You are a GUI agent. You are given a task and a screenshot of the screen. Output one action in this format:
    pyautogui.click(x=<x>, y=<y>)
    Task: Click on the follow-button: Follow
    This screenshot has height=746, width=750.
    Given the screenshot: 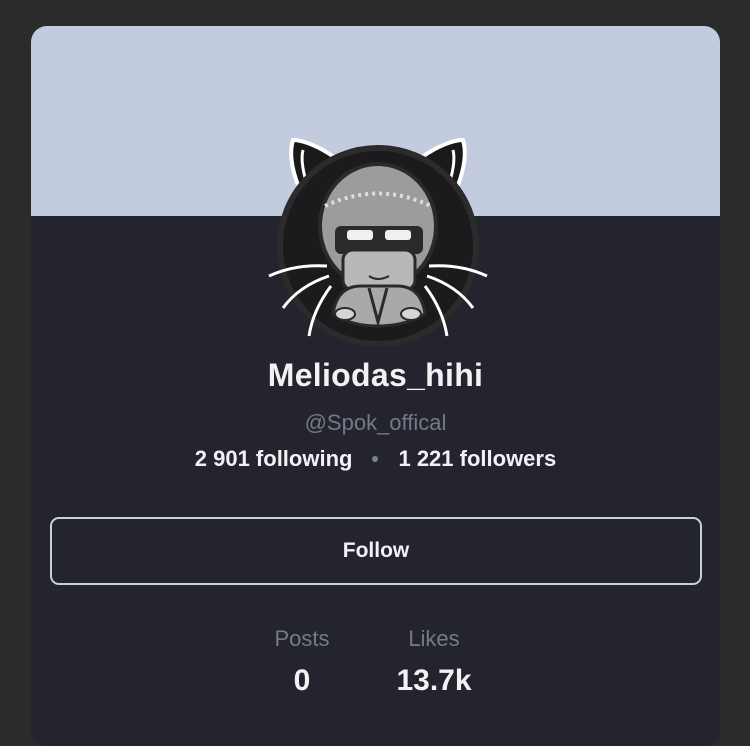 What is the action you would take?
    pyautogui.click(x=376, y=551)
    